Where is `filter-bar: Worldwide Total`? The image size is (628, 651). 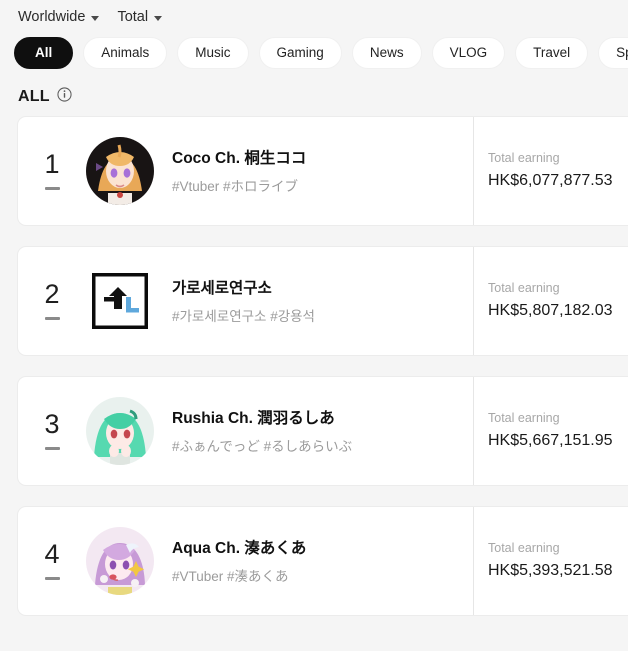
filter-bar: Worldwide Total is located at coordinates (314, 15).